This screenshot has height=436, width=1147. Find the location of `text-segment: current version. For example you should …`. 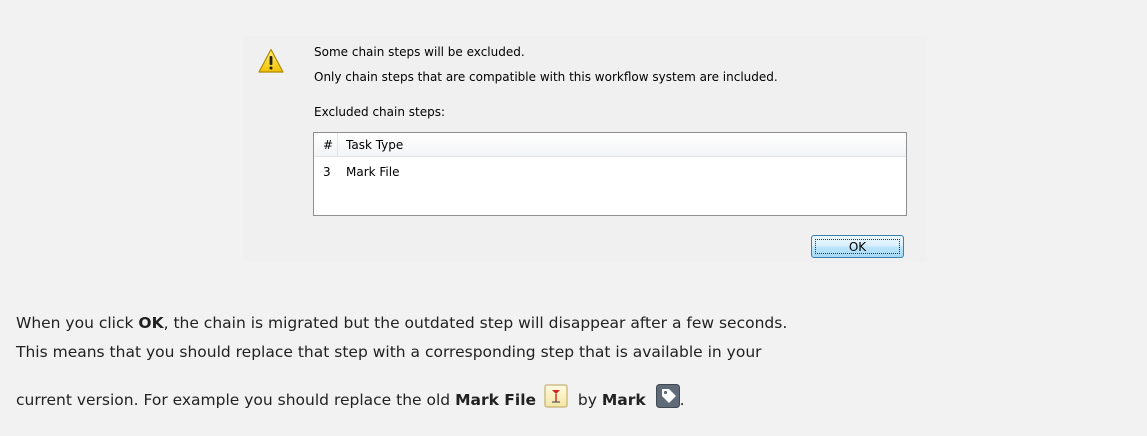

text-segment: current version. For example you should … is located at coordinates (236, 400).